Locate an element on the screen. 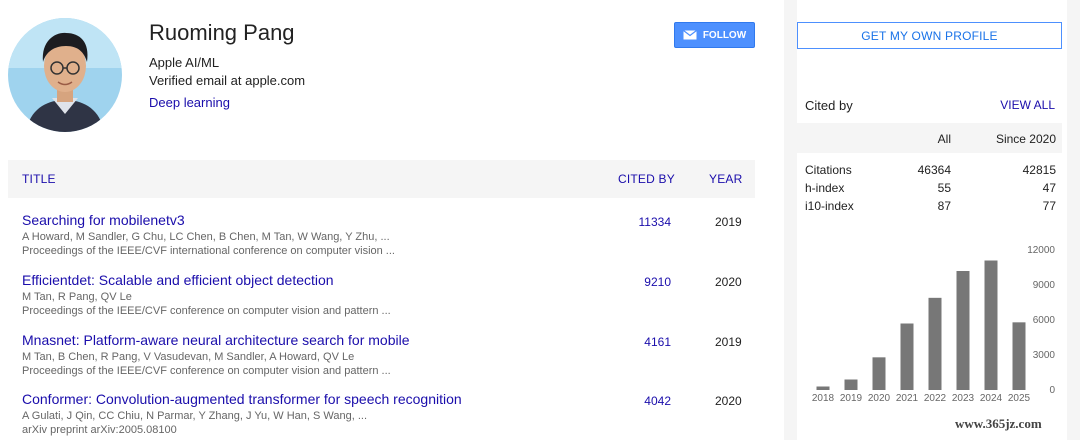  y-tick-label: 0 is located at coordinates (1052, 390).